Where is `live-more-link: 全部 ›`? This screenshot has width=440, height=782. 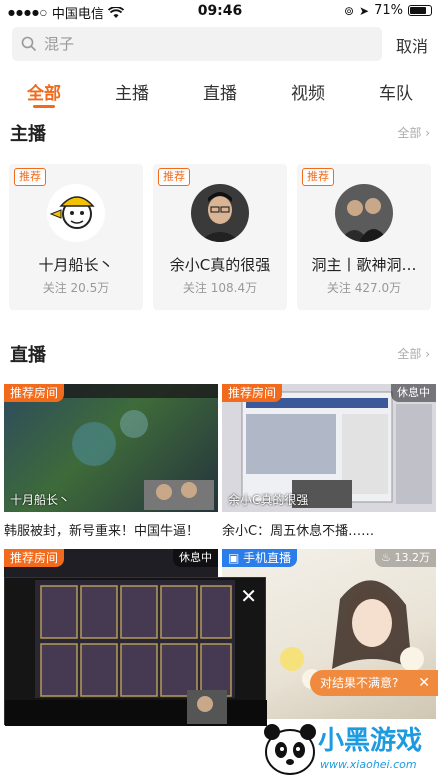
live-more-link: 全部 › is located at coordinates (413, 353).